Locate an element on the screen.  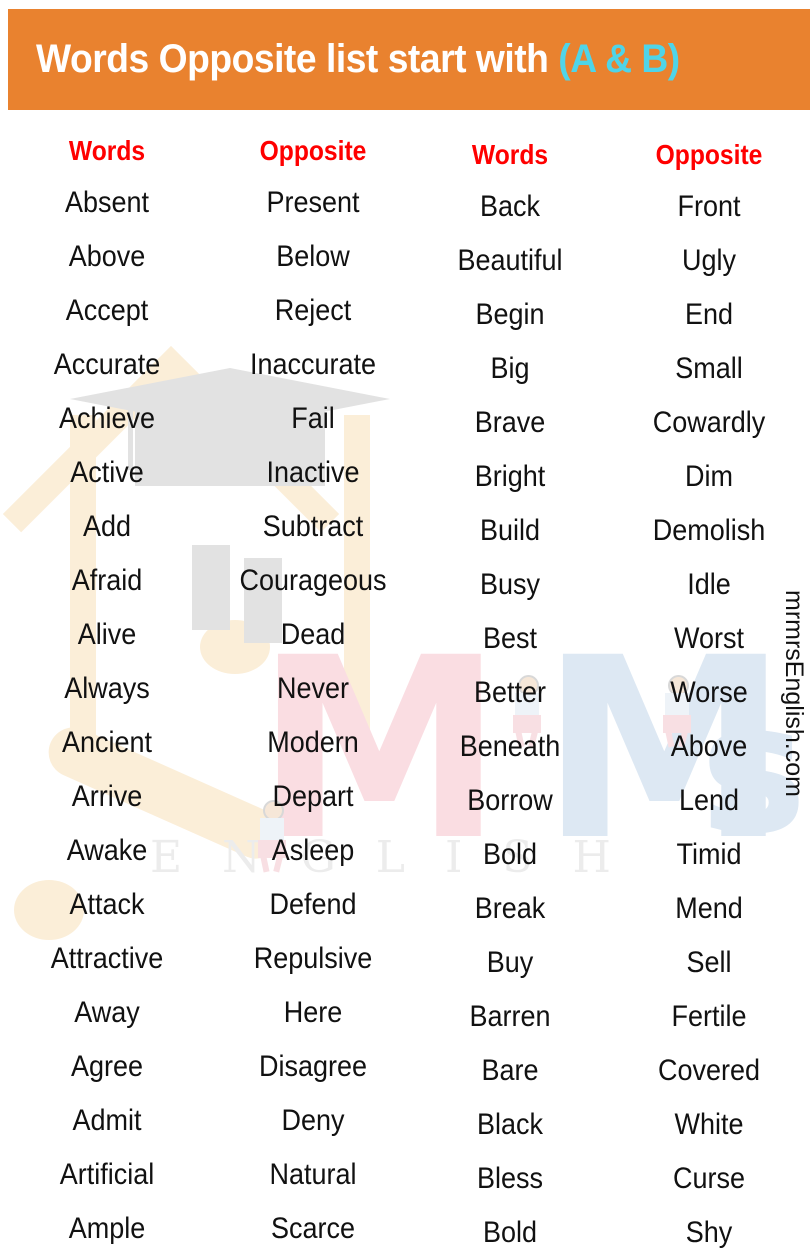
page-header-banner: Words Opposite list start with (A & B) is located at coordinates (409, 59).